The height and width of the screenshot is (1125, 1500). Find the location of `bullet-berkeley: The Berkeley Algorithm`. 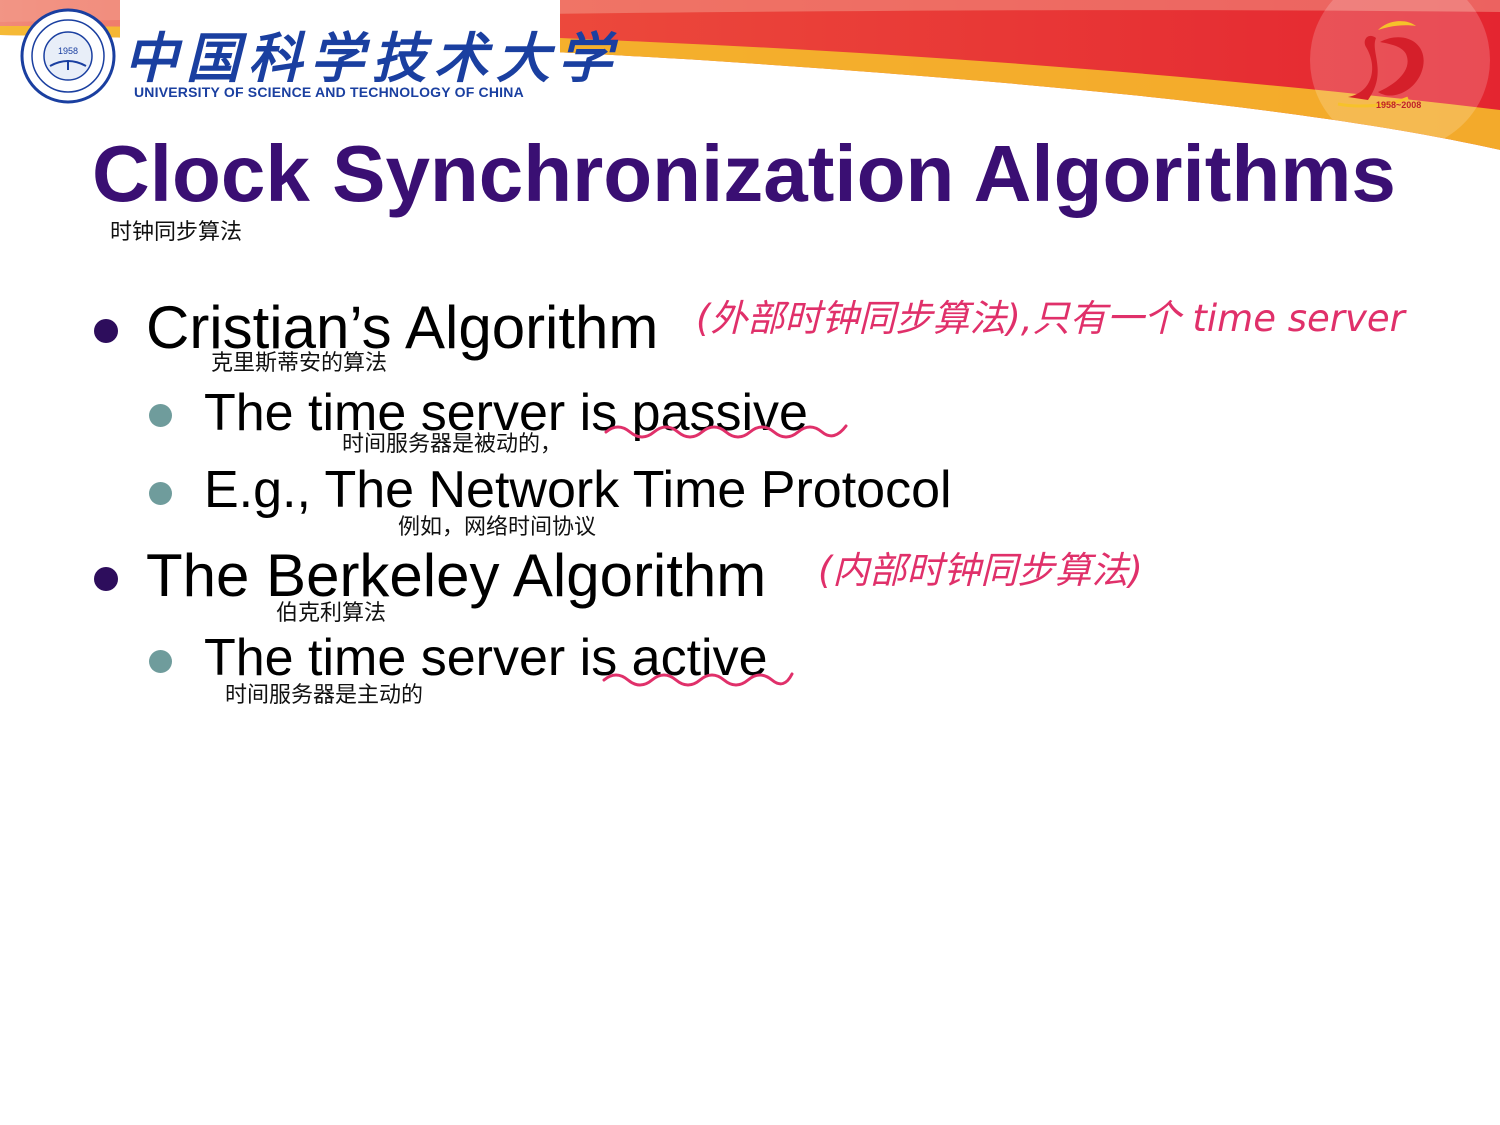

bullet-berkeley: The Berkeley Algorithm is located at coordinates (456, 575).